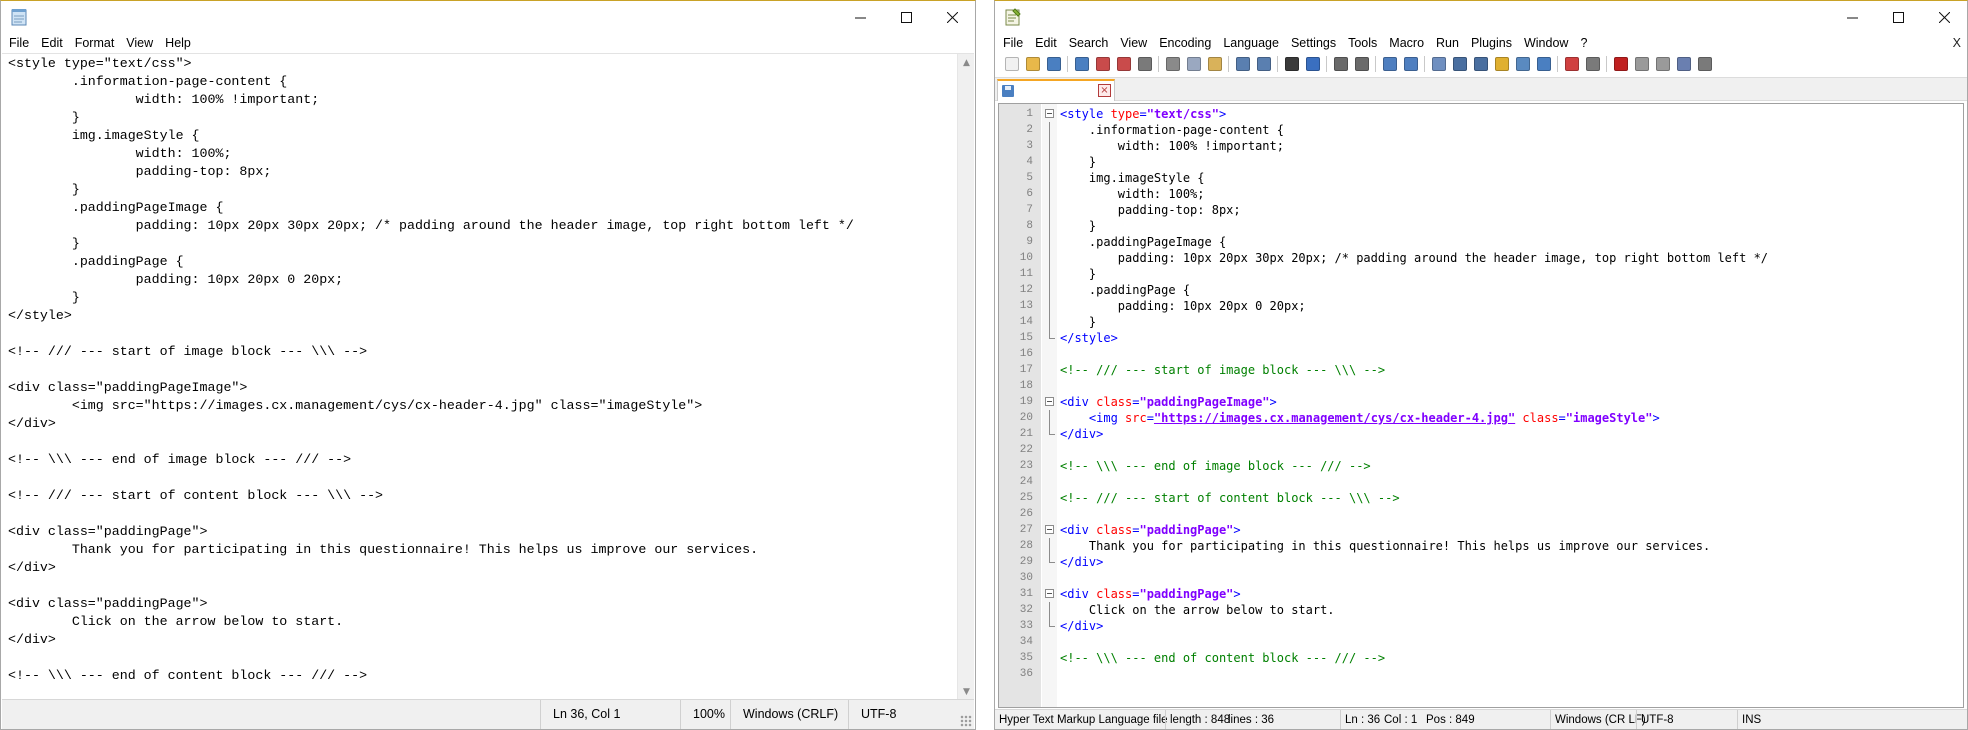 This screenshot has width=1968, height=730. What do you see at coordinates (1183, 306) in the screenshot?
I see `code-text: padding: 10px 20px 0 20px;` at bounding box center [1183, 306].